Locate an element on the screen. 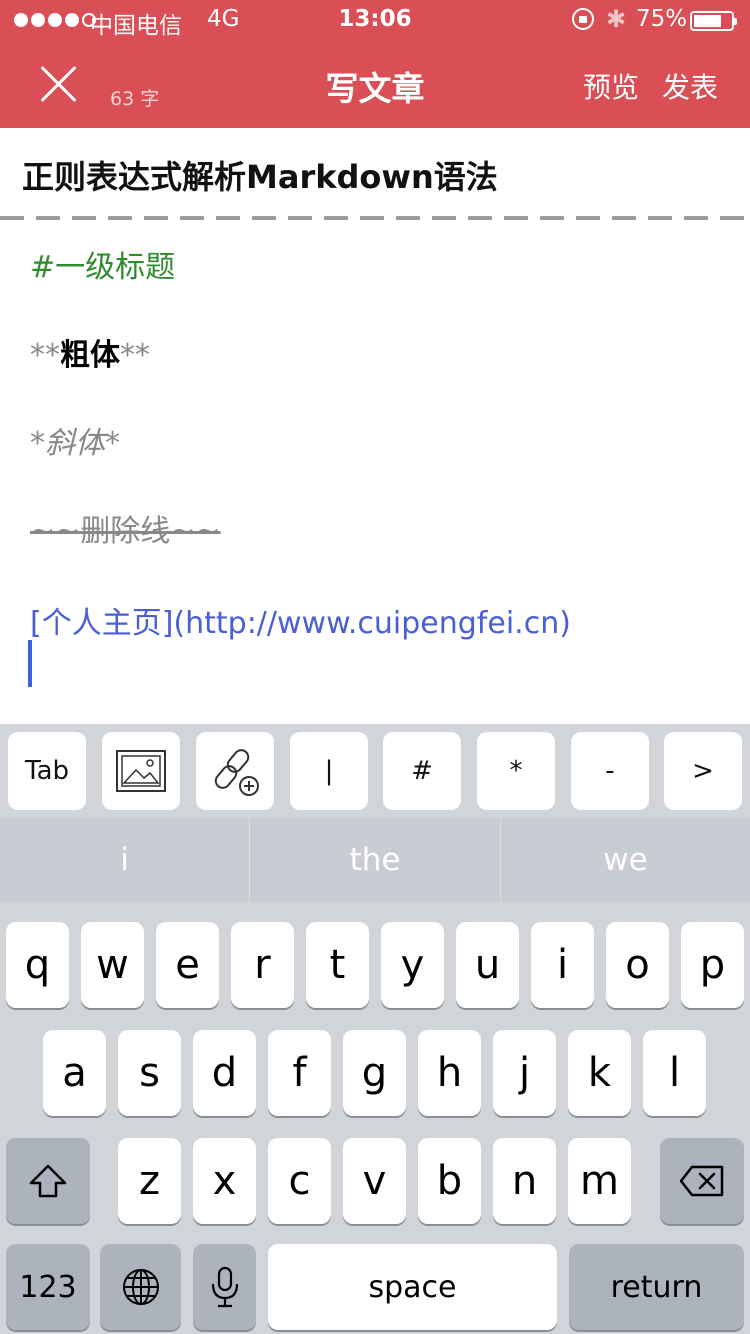  key-e: e is located at coordinates (187, 965).